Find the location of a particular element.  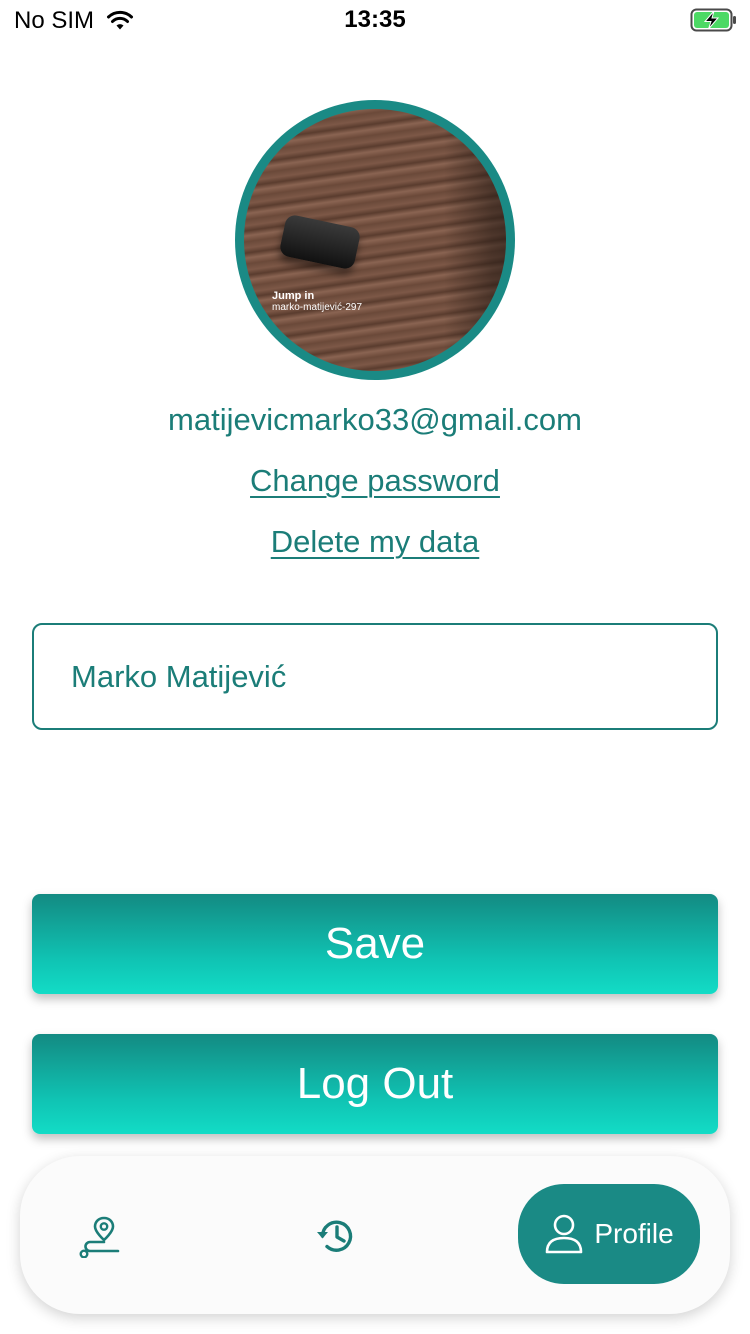

nav-item-profile-label: Profile is located at coordinates (634, 1233).